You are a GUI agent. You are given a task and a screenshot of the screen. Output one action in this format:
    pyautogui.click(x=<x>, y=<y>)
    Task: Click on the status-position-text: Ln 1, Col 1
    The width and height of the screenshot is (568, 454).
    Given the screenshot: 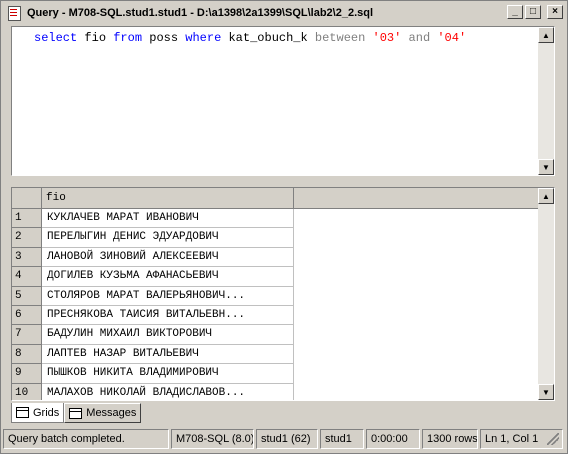 What is the action you would take?
    pyautogui.click(x=512, y=439)
    